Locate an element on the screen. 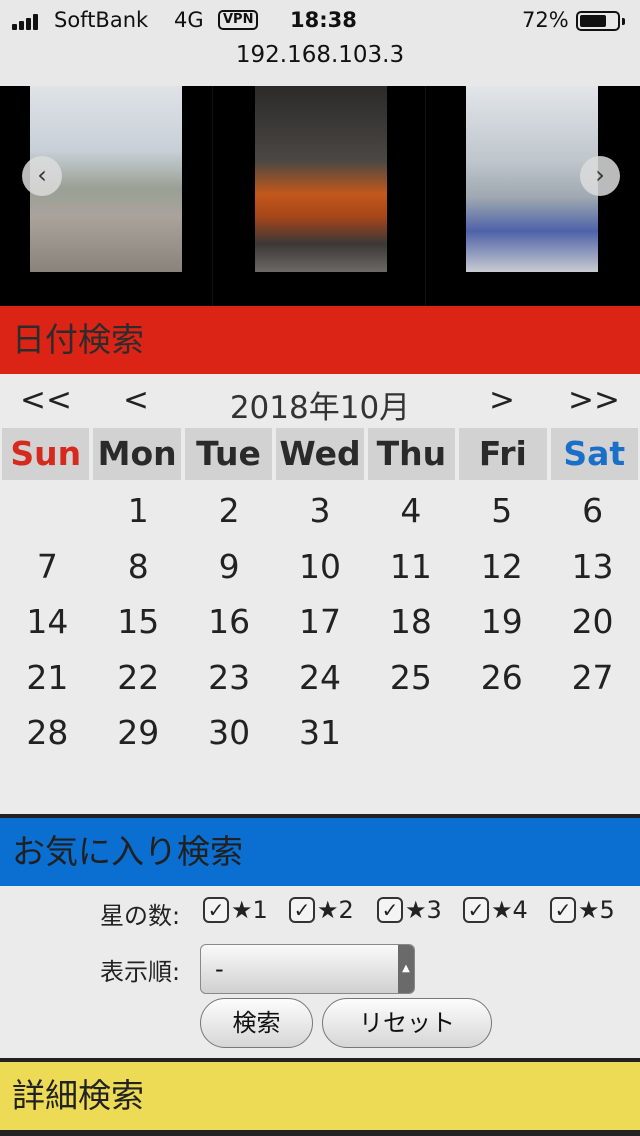 The width and height of the screenshot is (640, 1136). calendar-day: 23 is located at coordinates (229, 681).